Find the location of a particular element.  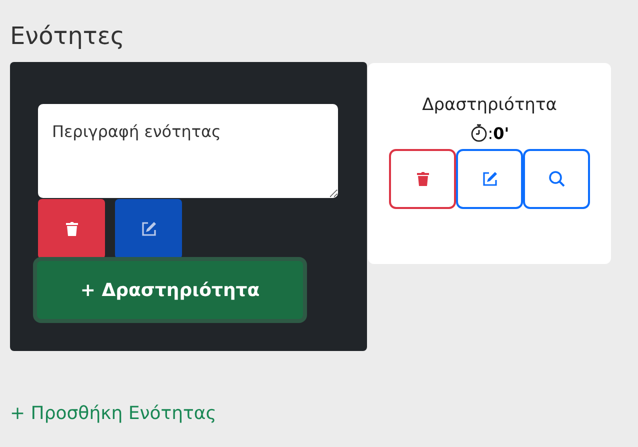

add-activity-button: + Δραστηριότητα is located at coordinates (170, 290).